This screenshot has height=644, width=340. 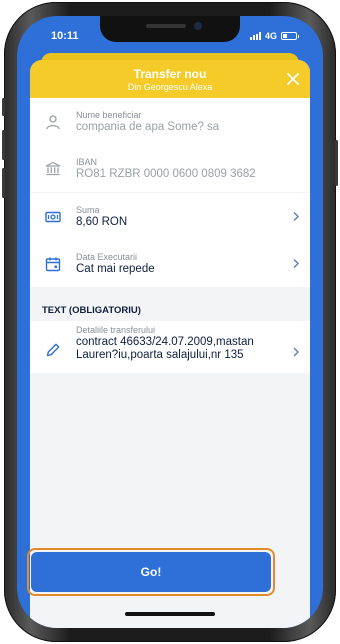 What do you see at coordinates (88, 210) in the screenshot?
I see `amount-label: Suma` at bounding box center [88, 210].